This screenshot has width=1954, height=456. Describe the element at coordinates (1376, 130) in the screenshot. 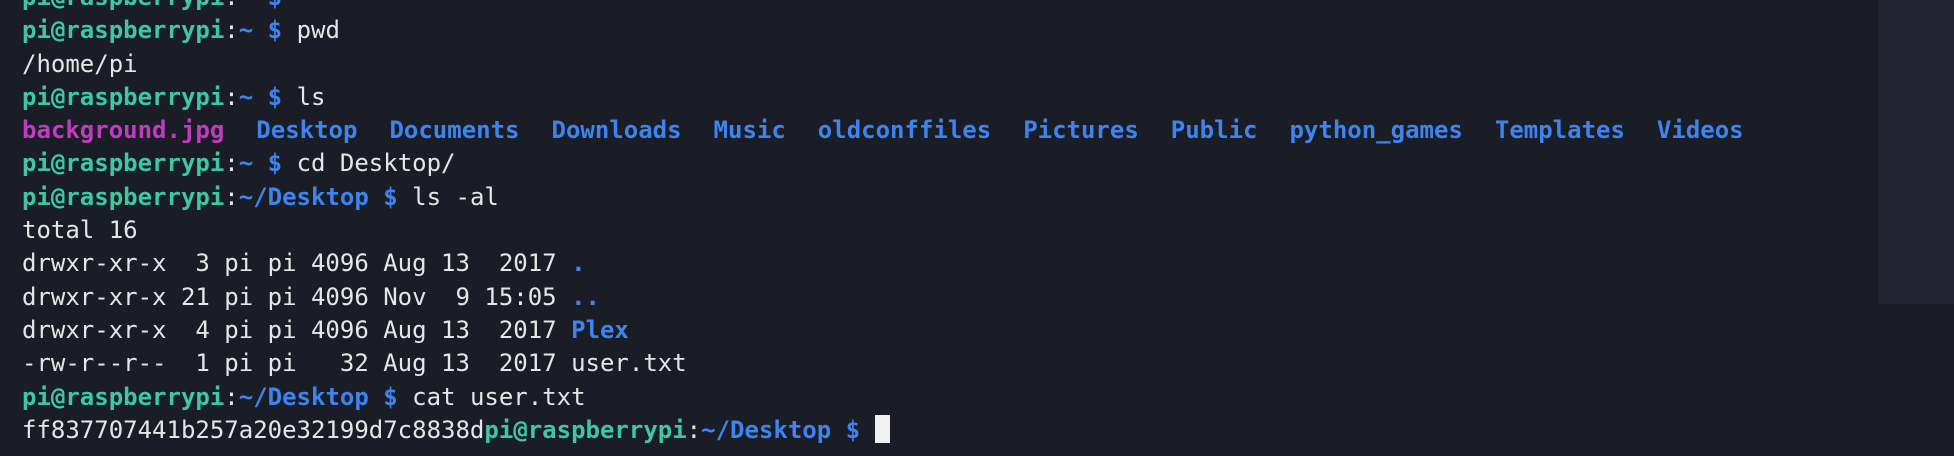

I see `ls-entry: python_games` at that location.